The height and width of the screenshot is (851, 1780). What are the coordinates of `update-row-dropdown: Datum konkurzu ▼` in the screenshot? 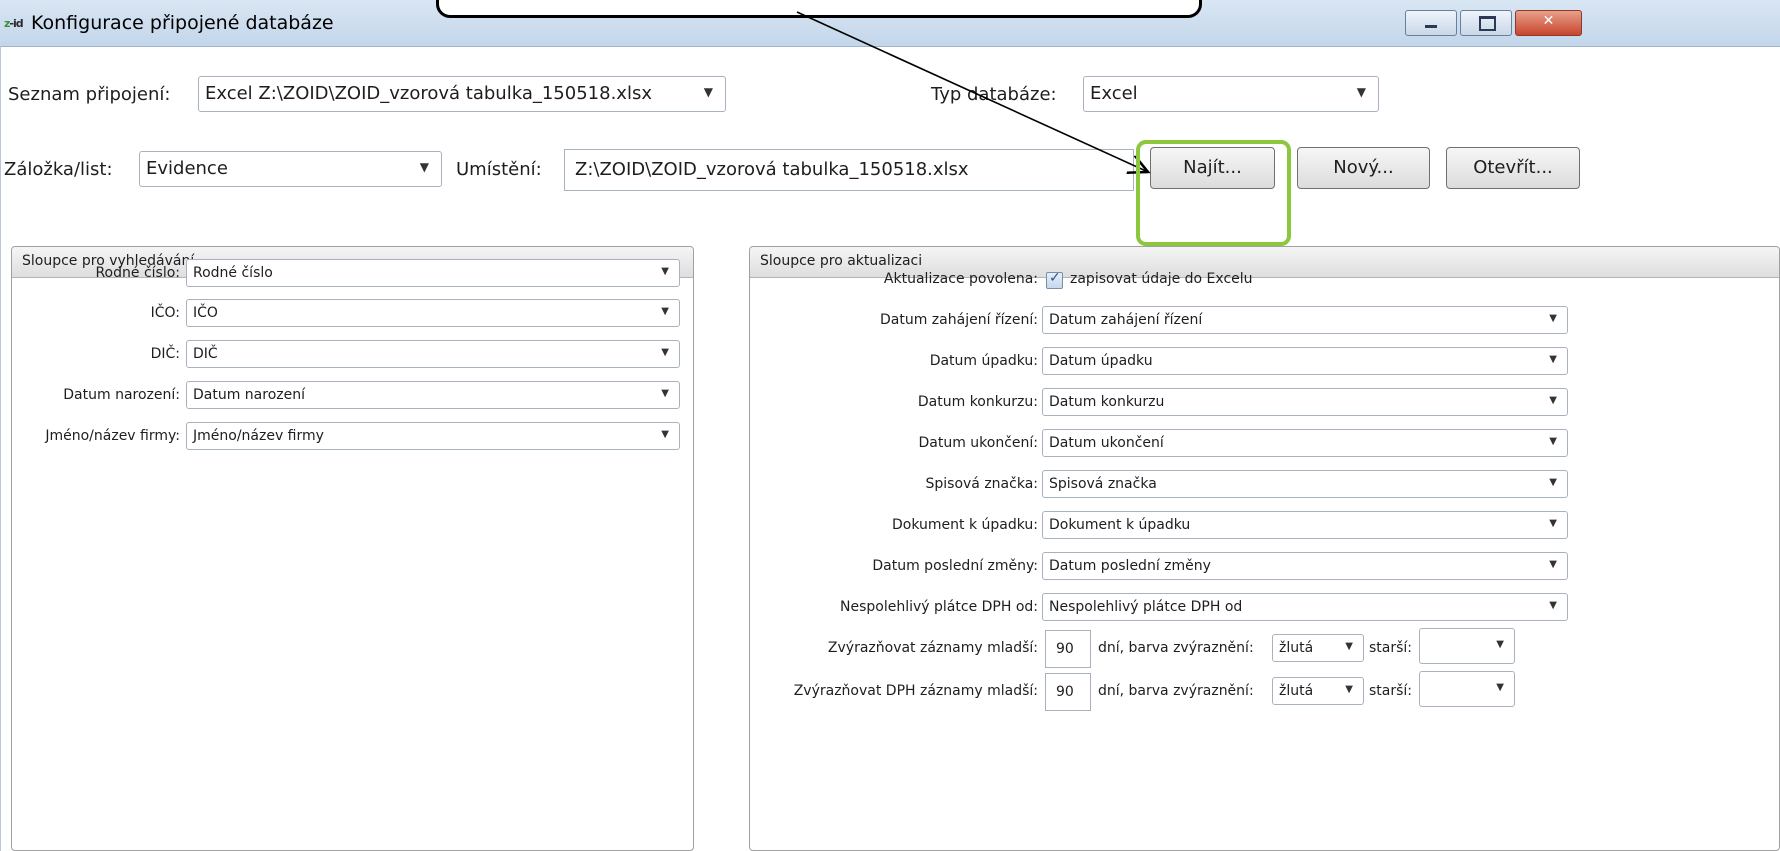 It's located at (1305, 402).